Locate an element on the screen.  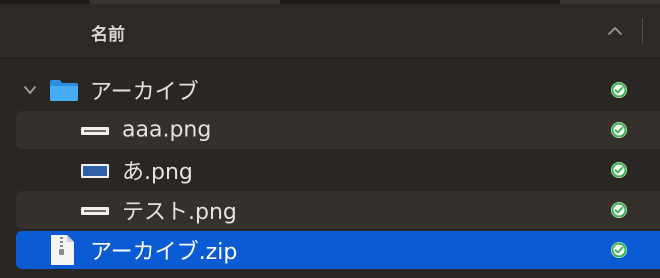
column-divider is located at coordinates (642, 31).